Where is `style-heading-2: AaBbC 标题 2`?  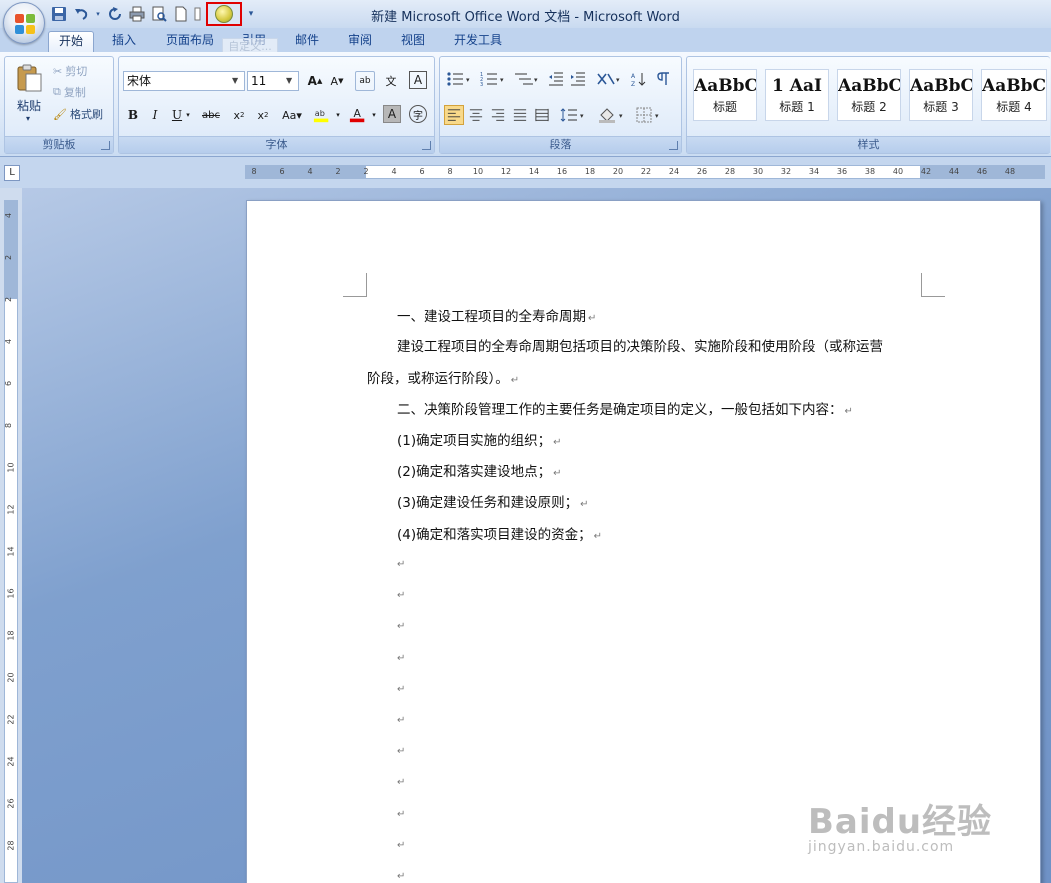 style-heading-2: AaBbC 标题 2 is located at coordinates (869, 95).